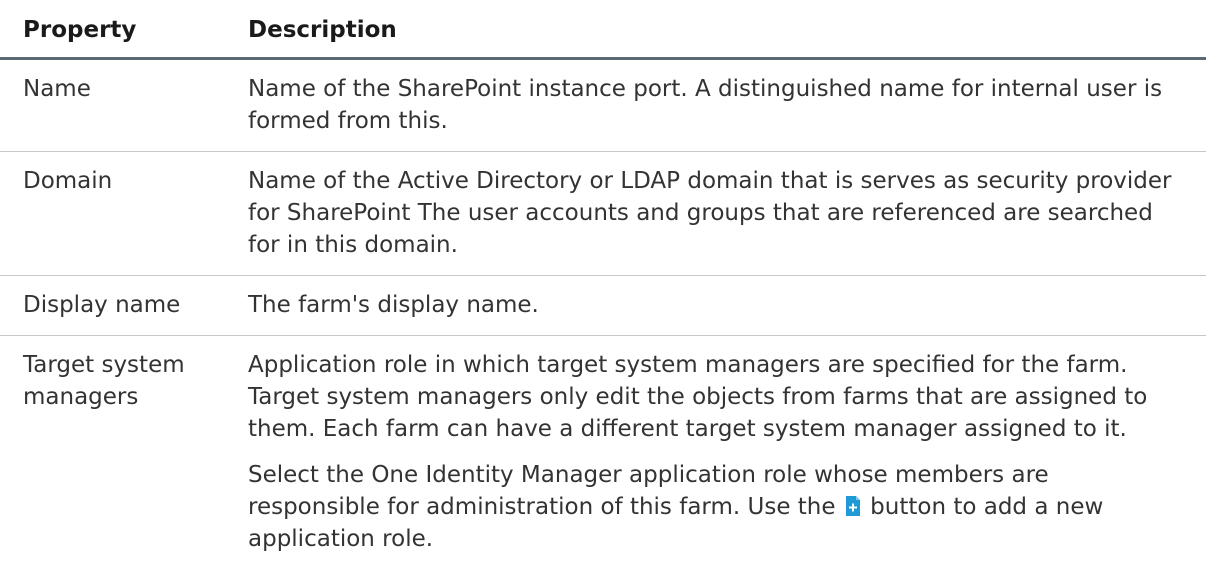 The height and width of the screenshot is (581, 1206). I want to click on description-cell: The farm's display name., so click(727, 305).